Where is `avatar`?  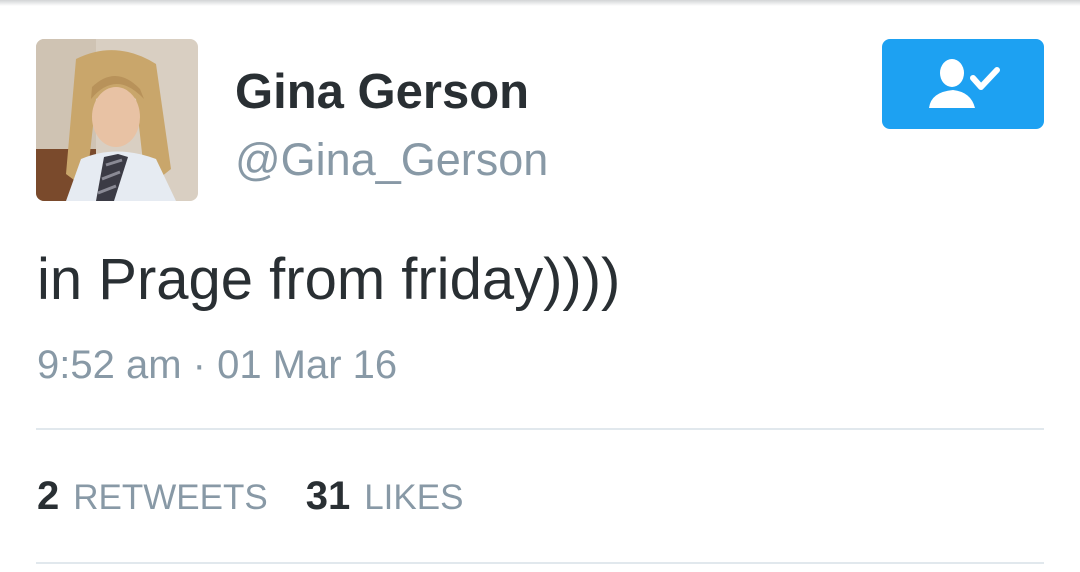 avatar is located at coordinates (117, 120).